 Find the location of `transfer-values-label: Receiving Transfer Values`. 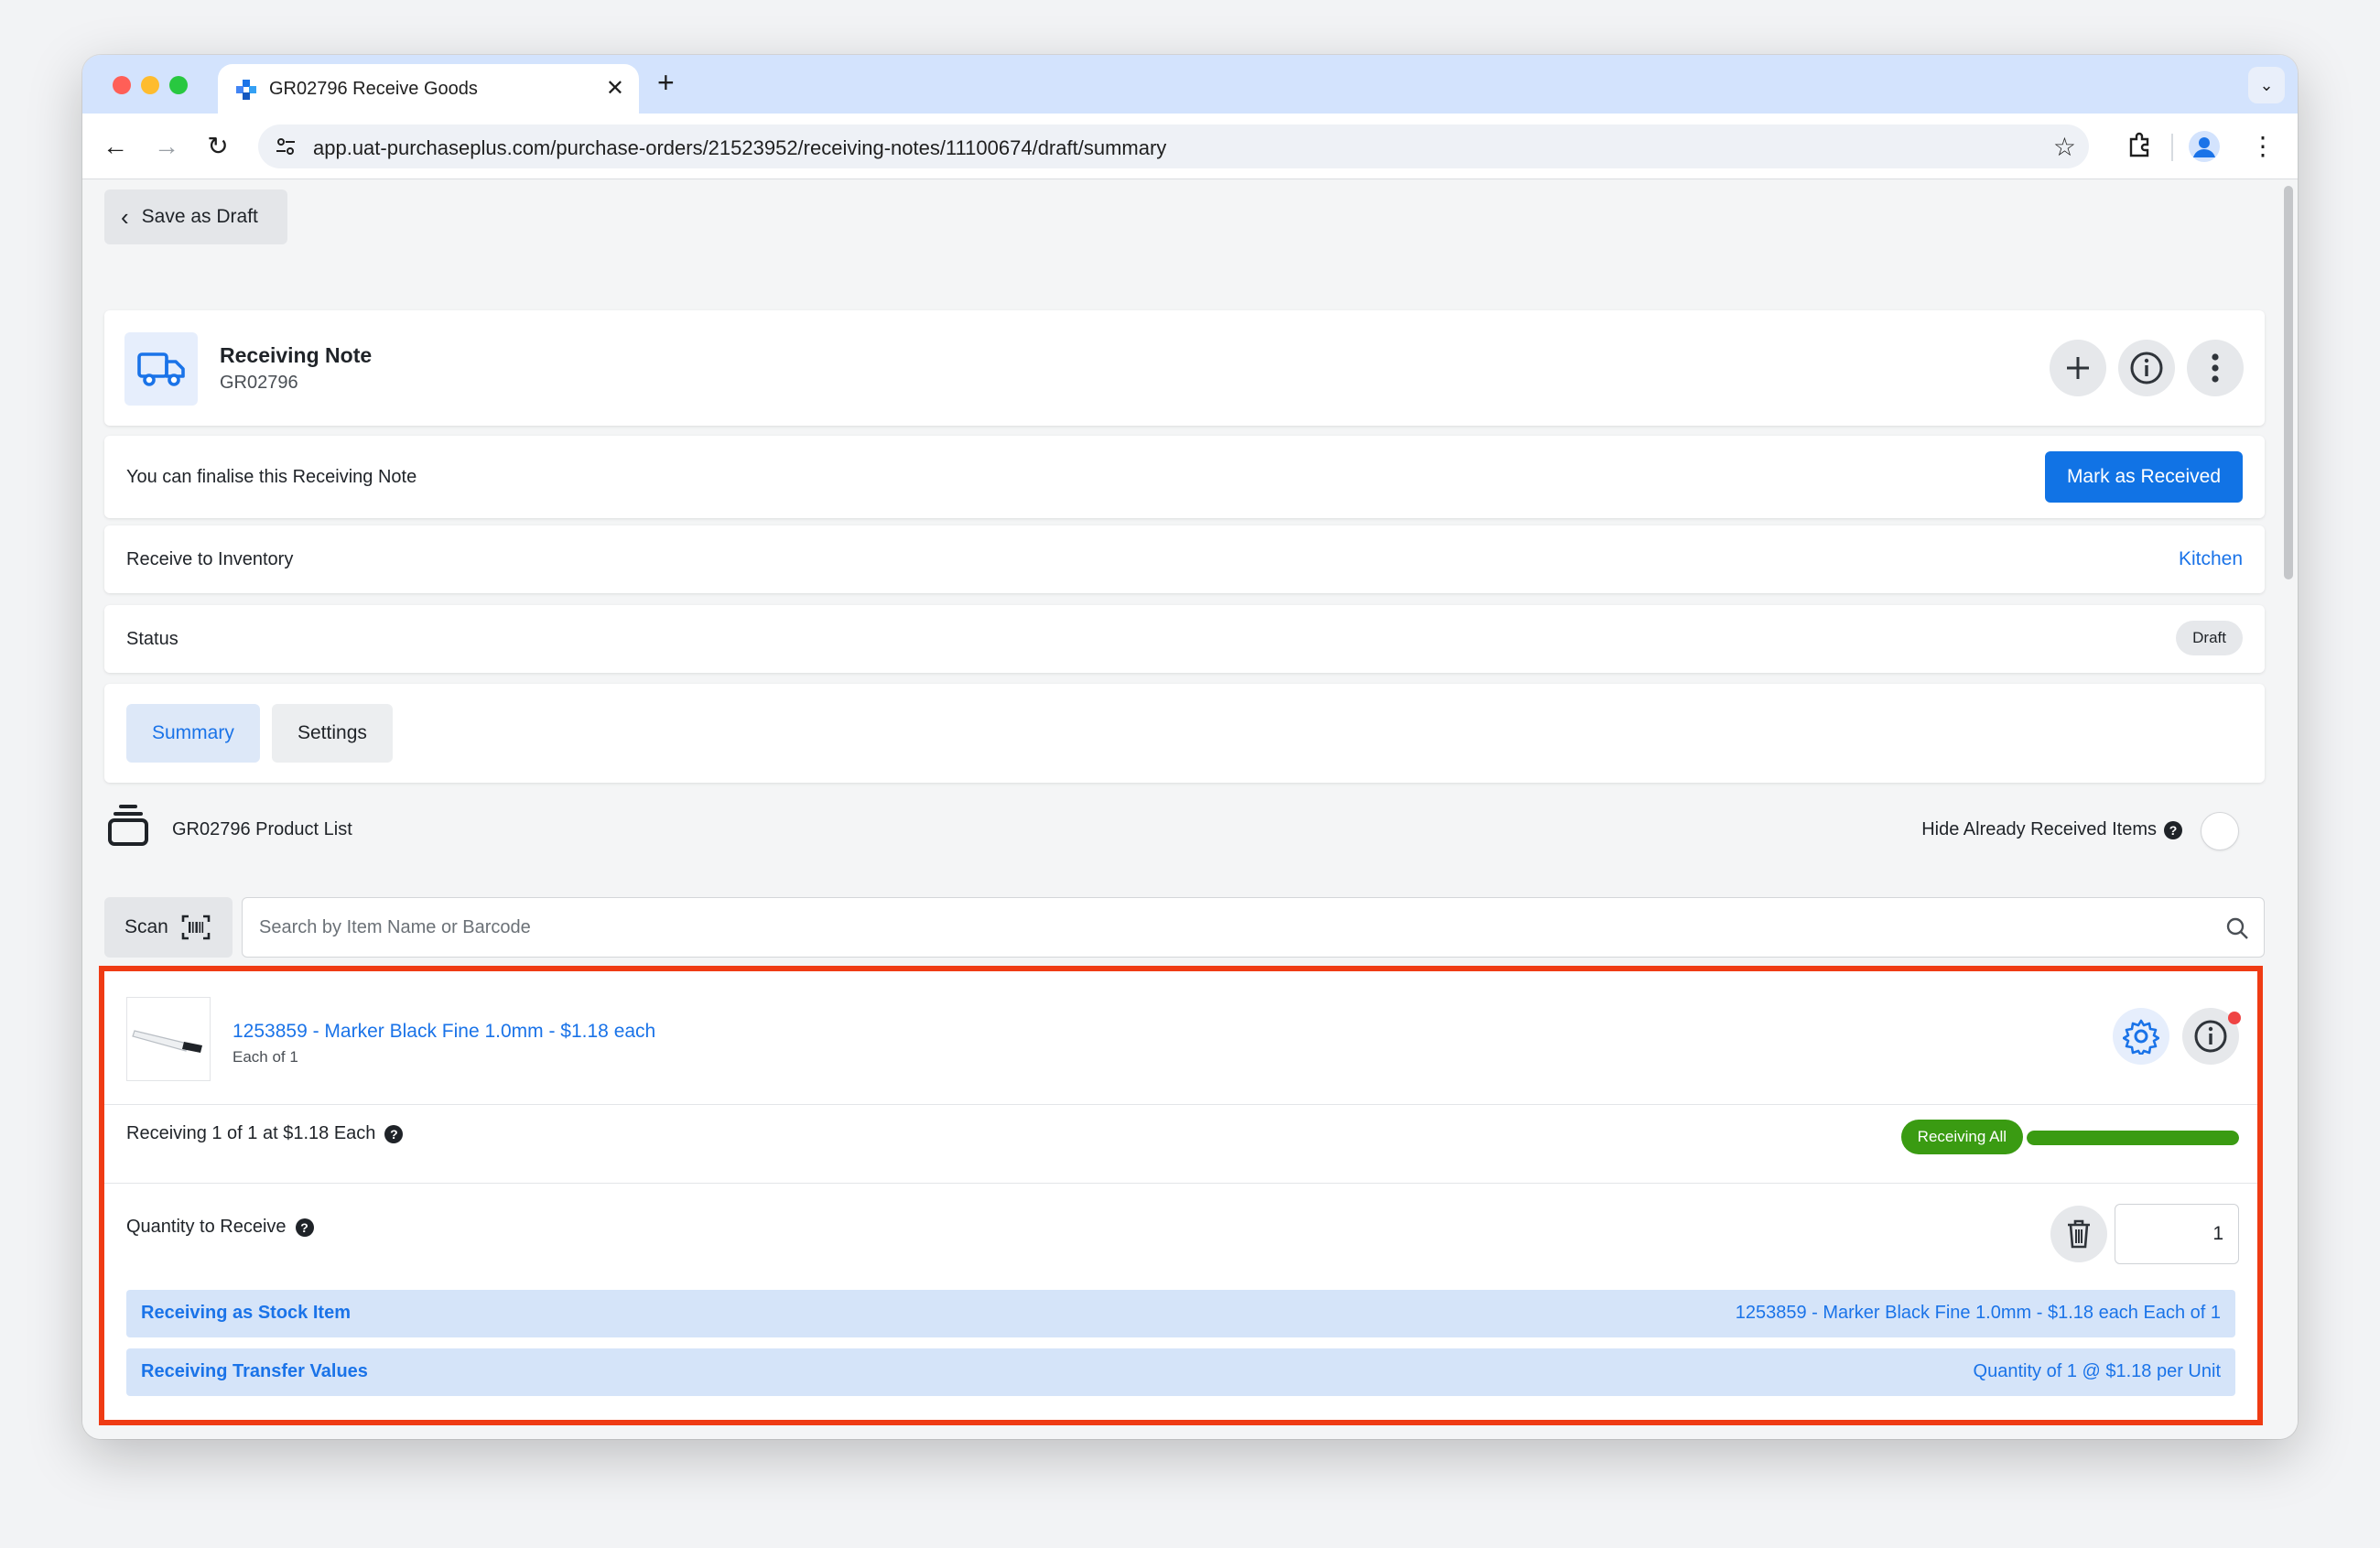

transfer-values-label: Receiving Transfer Values is located at coordinates (254, 1371).